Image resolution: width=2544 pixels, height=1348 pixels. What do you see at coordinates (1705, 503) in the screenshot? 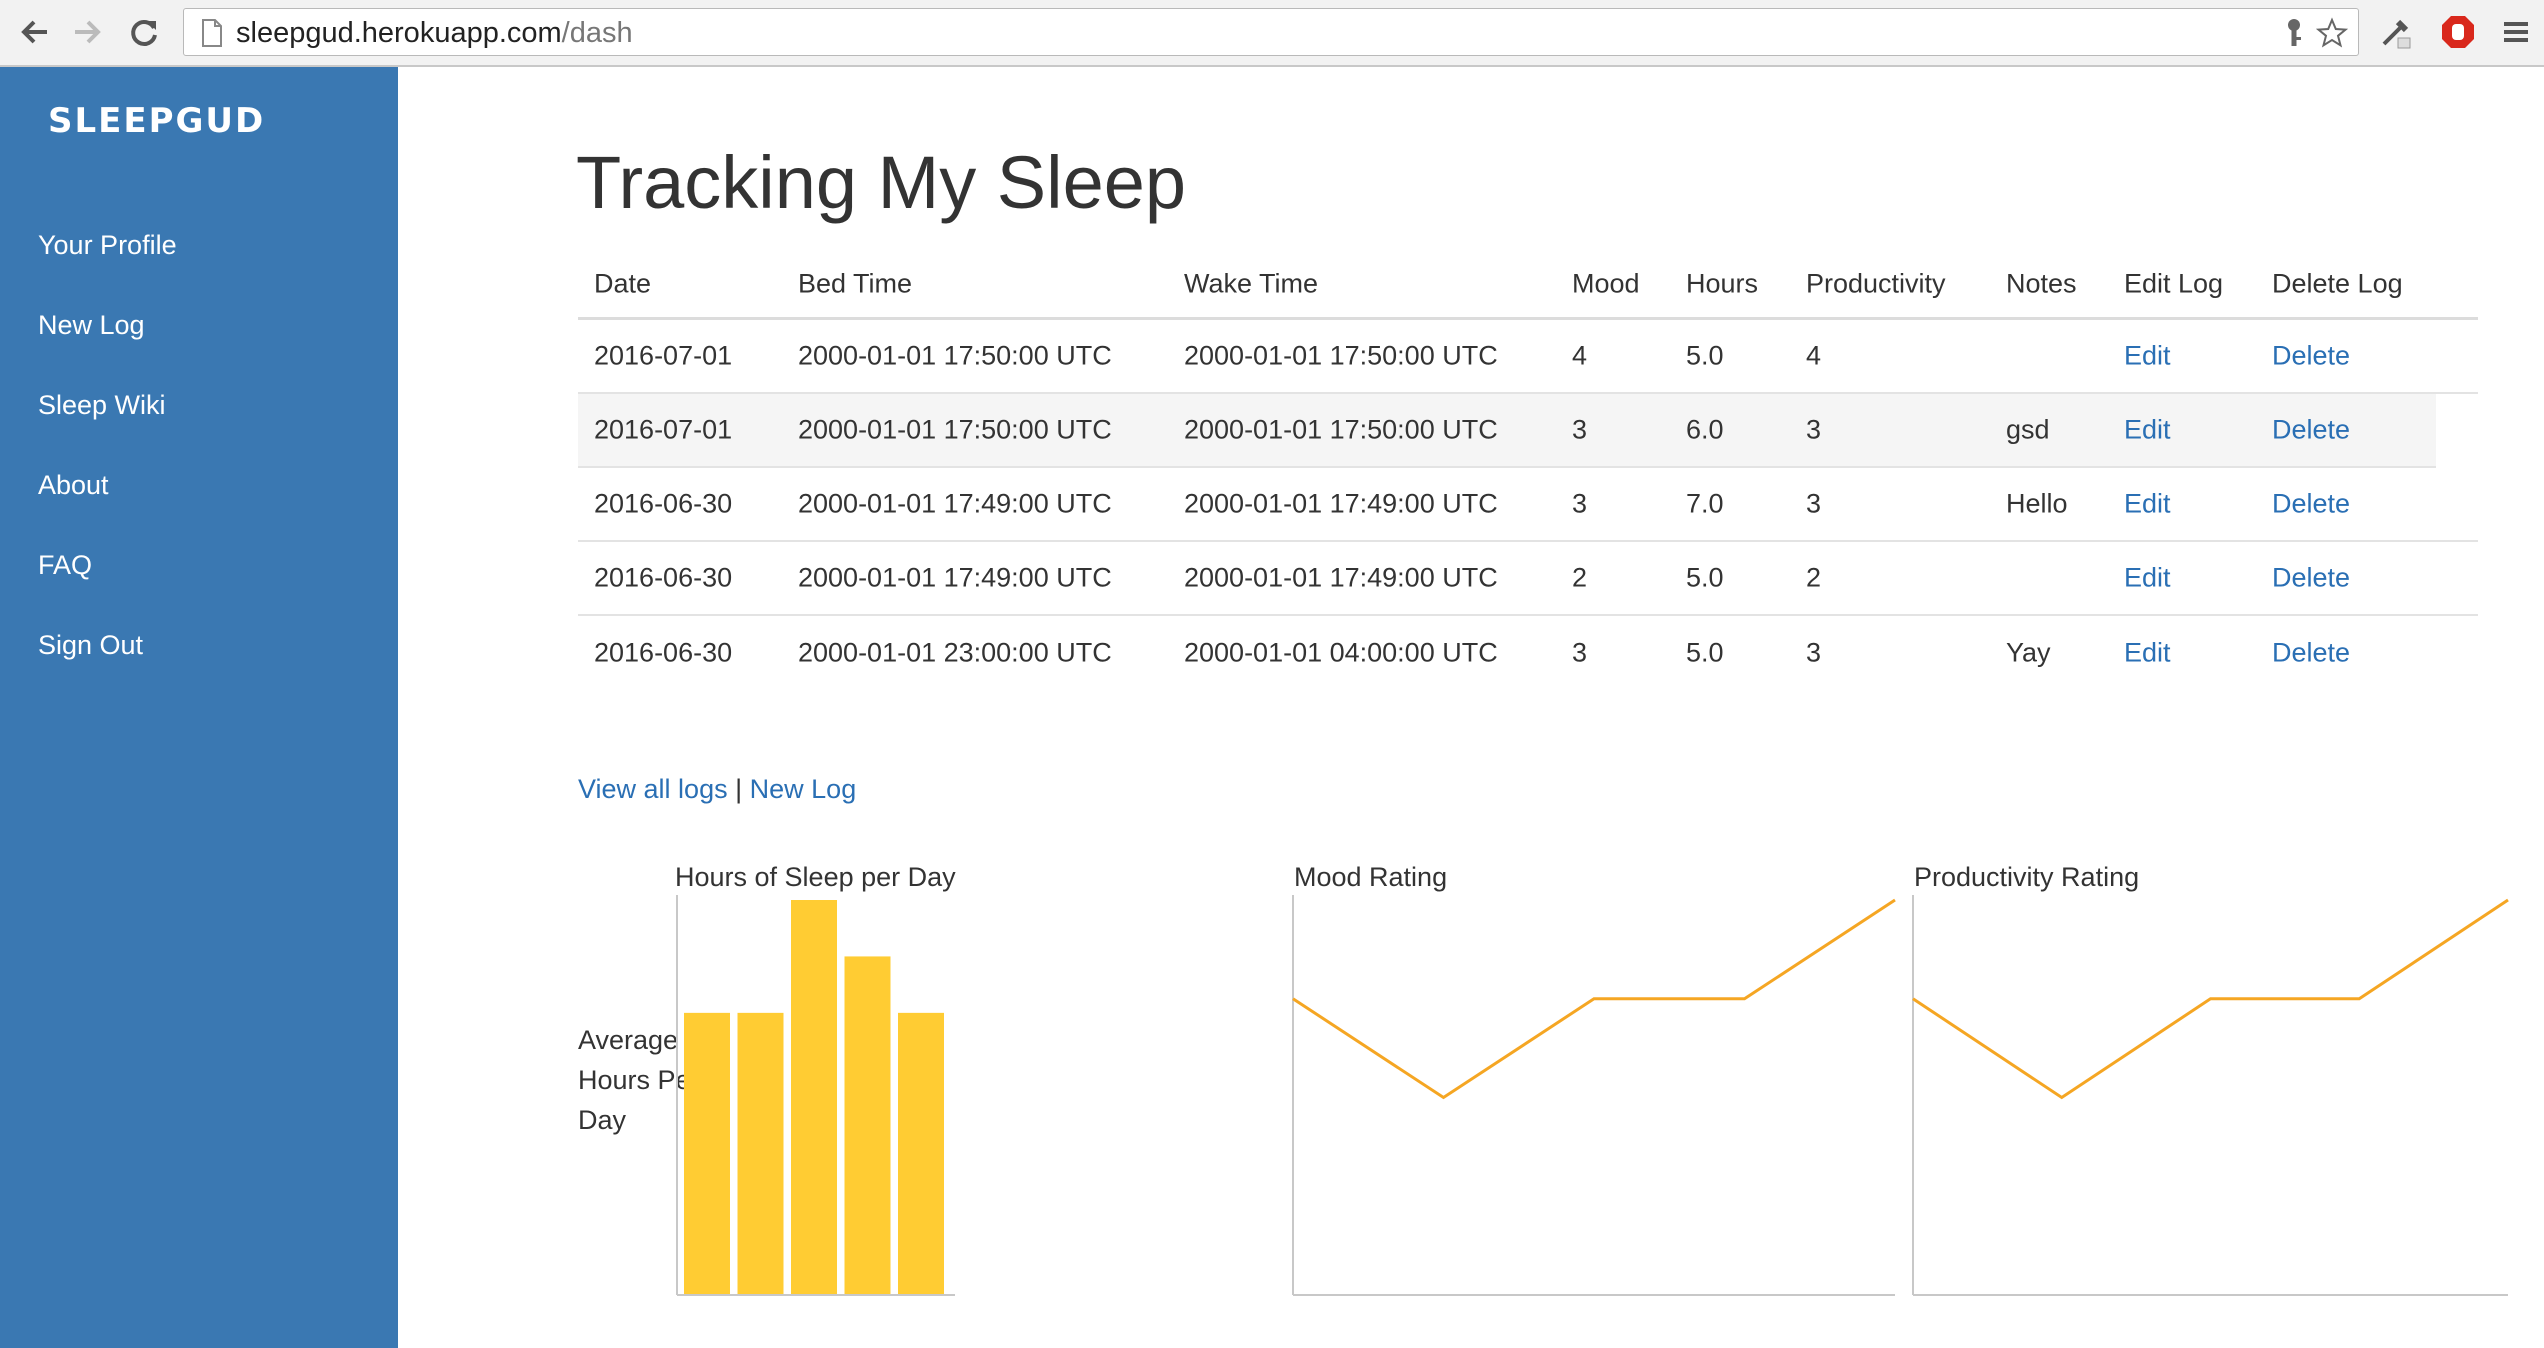
I see `cell-hours: 7.0` at bounding box center [1705, 503].